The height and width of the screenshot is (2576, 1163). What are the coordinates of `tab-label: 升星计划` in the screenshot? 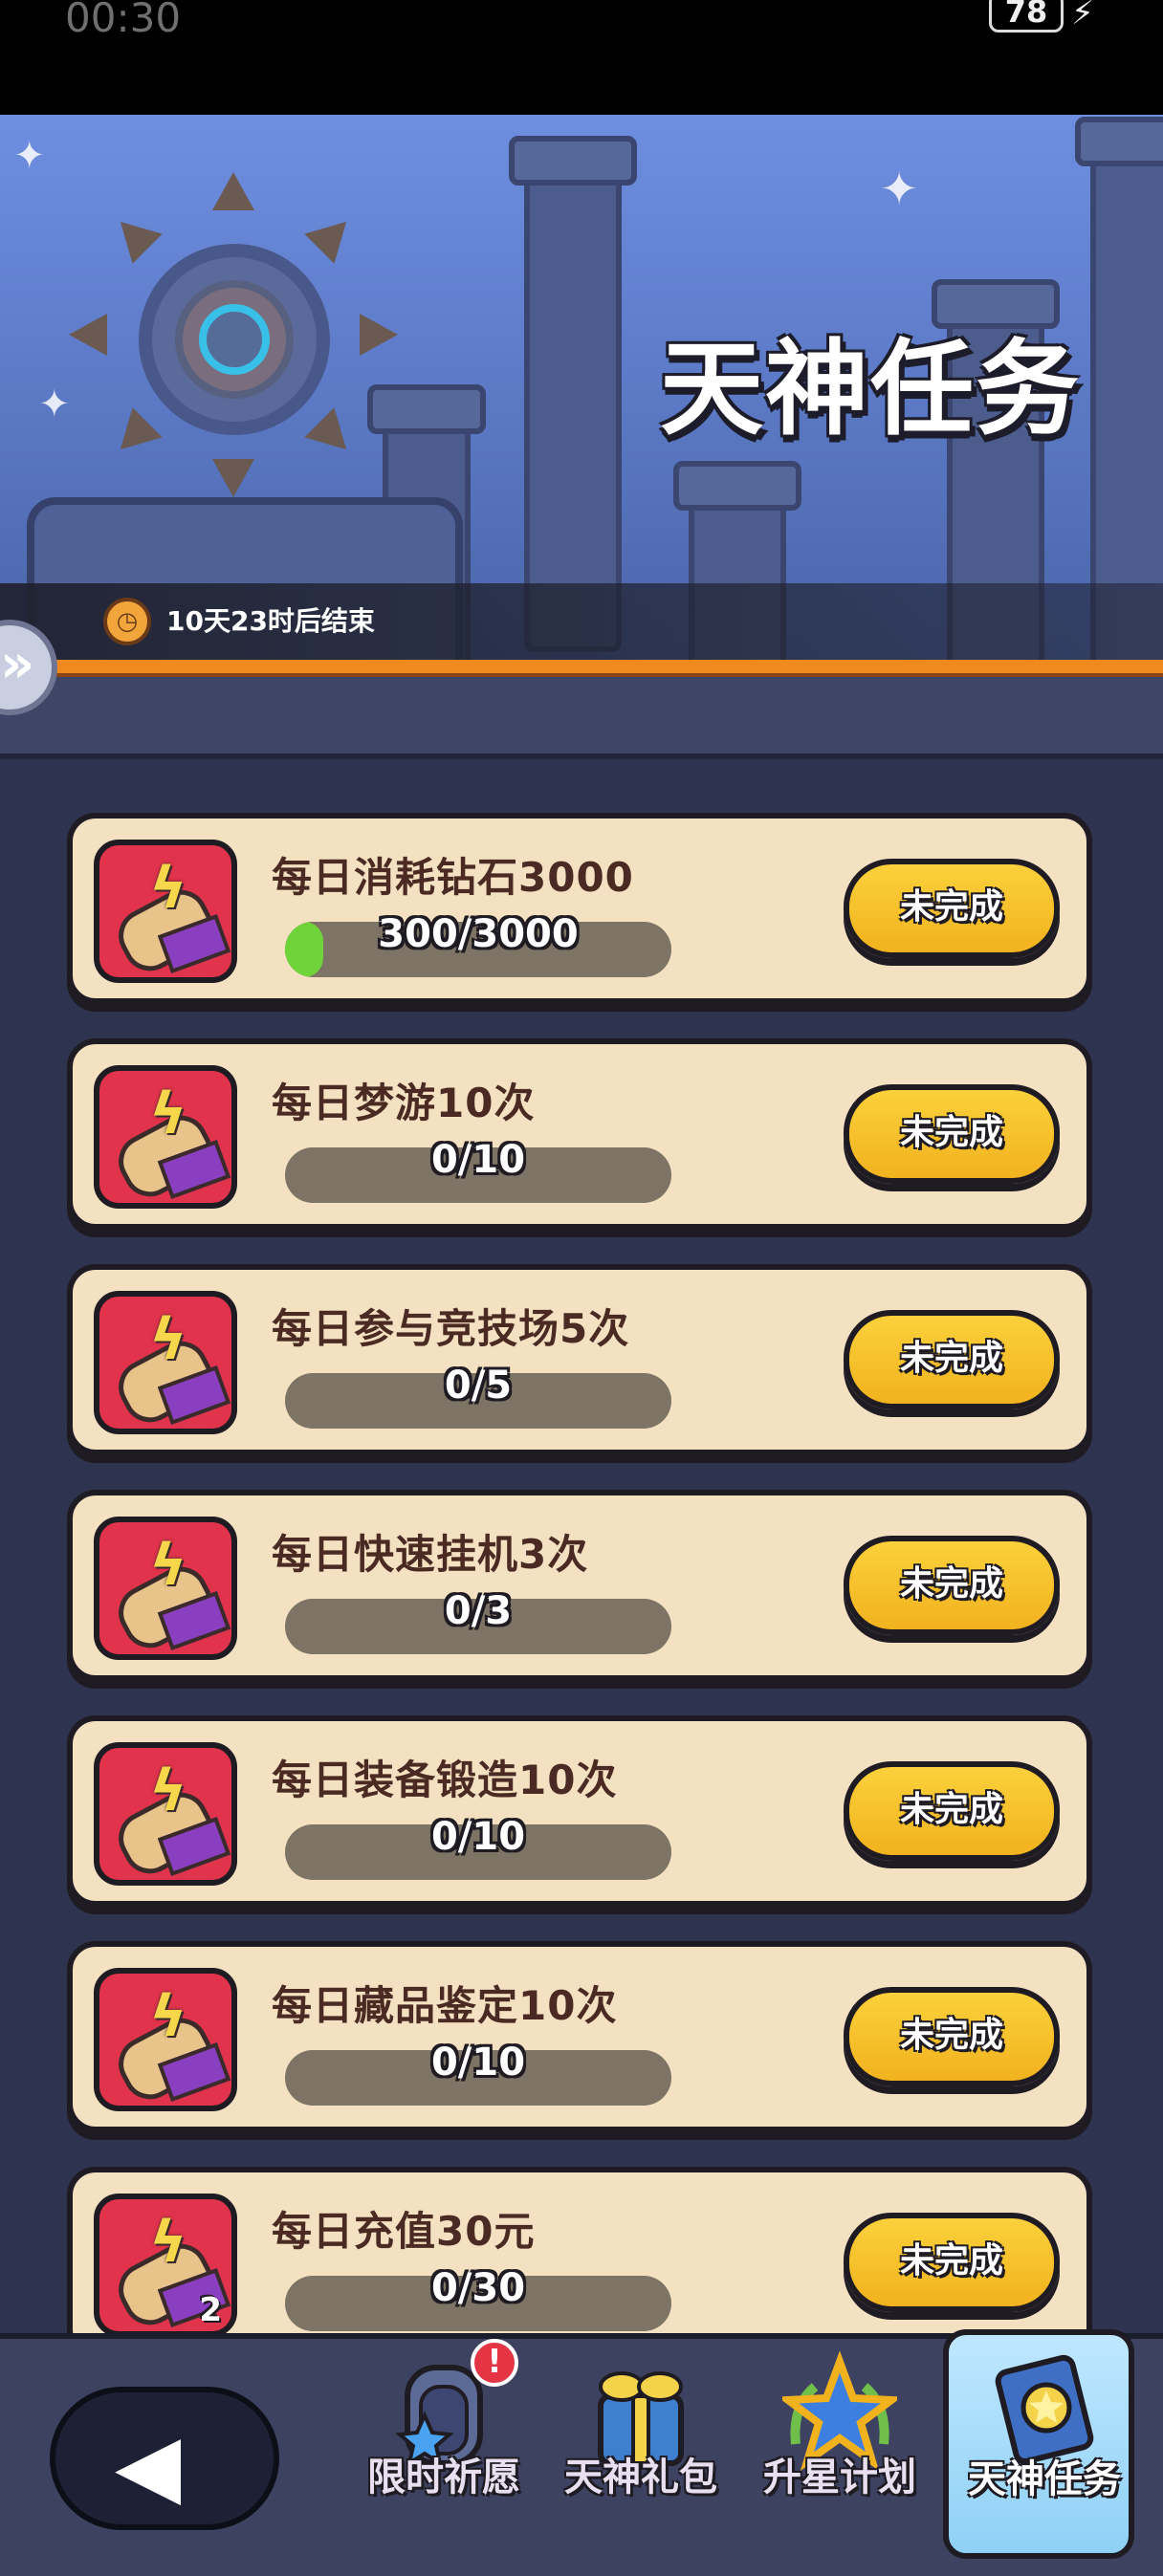 It's located at (839, 2478).